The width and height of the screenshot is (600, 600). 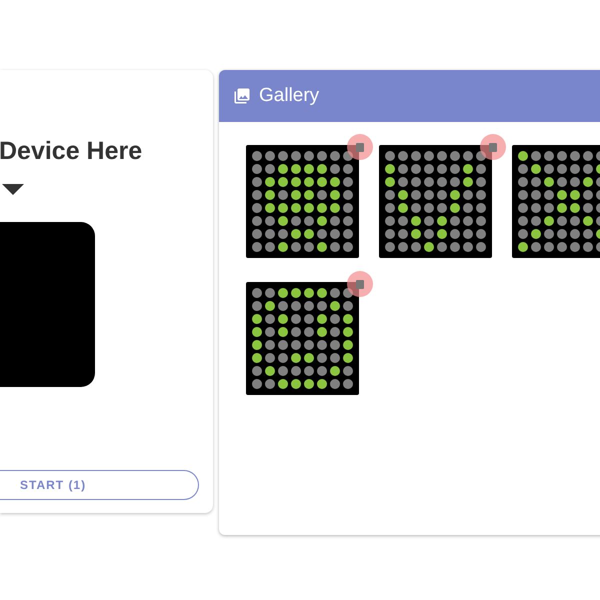 What do you see at coordinates (13, 189) in the screenshot?
I see `arrow-down-icon` at bounding box center [13, 189].